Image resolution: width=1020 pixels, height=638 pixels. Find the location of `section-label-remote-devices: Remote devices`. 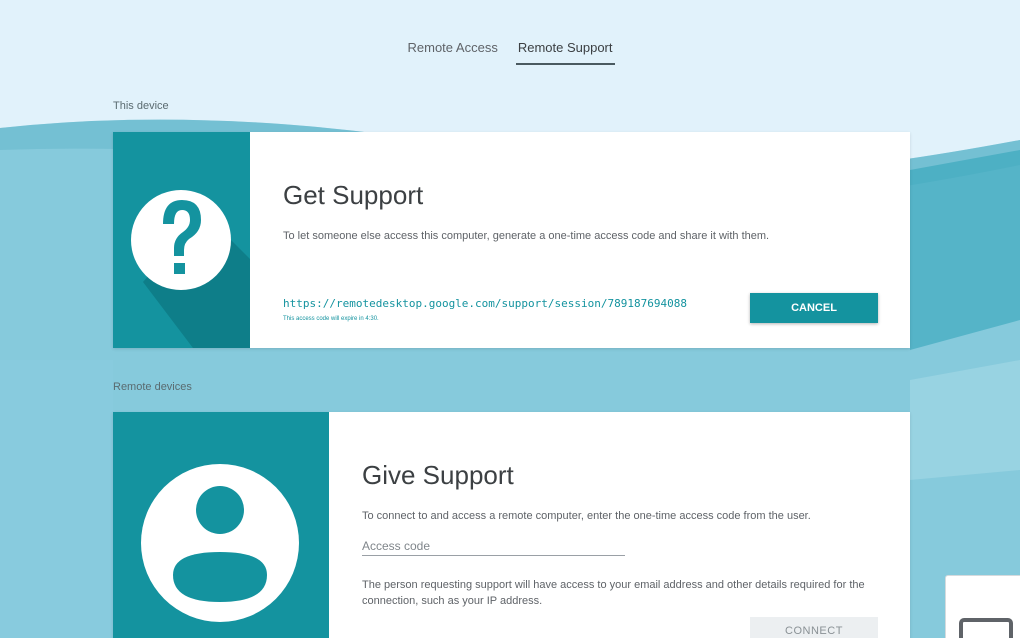

section-label-remote-devices: Remote devices is located at coordinates (152, 387).